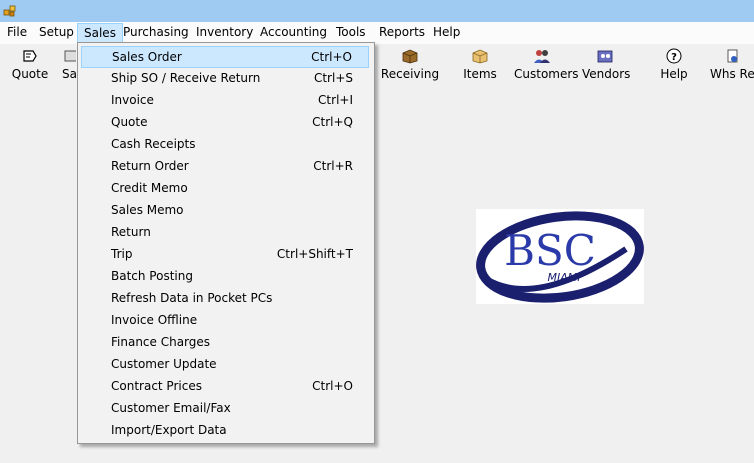  I want to click on menu-item-label: Cash Receipts, so click(153, 144).